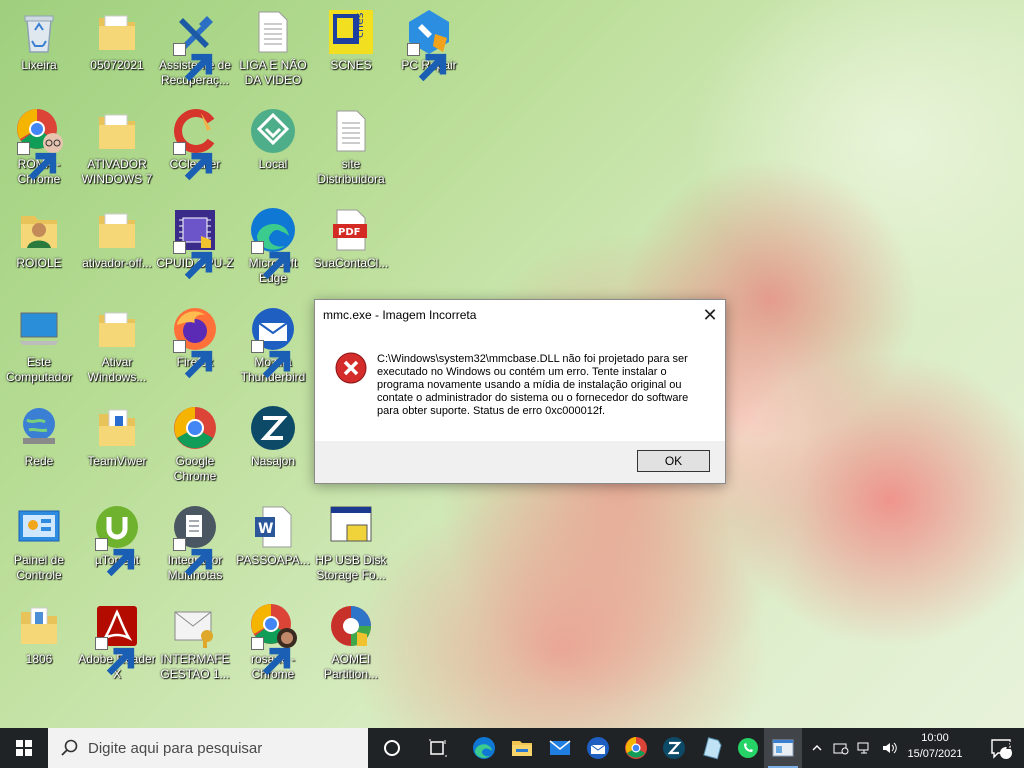 The width and height of the screenshot is (1024, 768). I want to click on notification-count-badge: 2, so click(1009, 746).